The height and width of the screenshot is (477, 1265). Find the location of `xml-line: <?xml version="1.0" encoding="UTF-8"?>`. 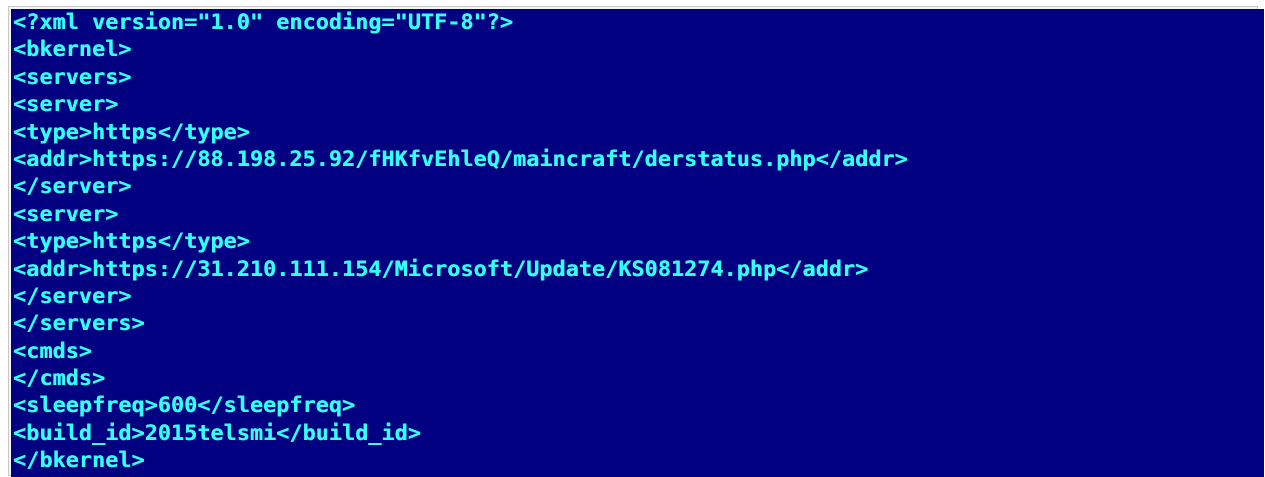

xml-line: <?xml version="1.0" encoding="UTF-8"?> is located at coordinates (263, 22).